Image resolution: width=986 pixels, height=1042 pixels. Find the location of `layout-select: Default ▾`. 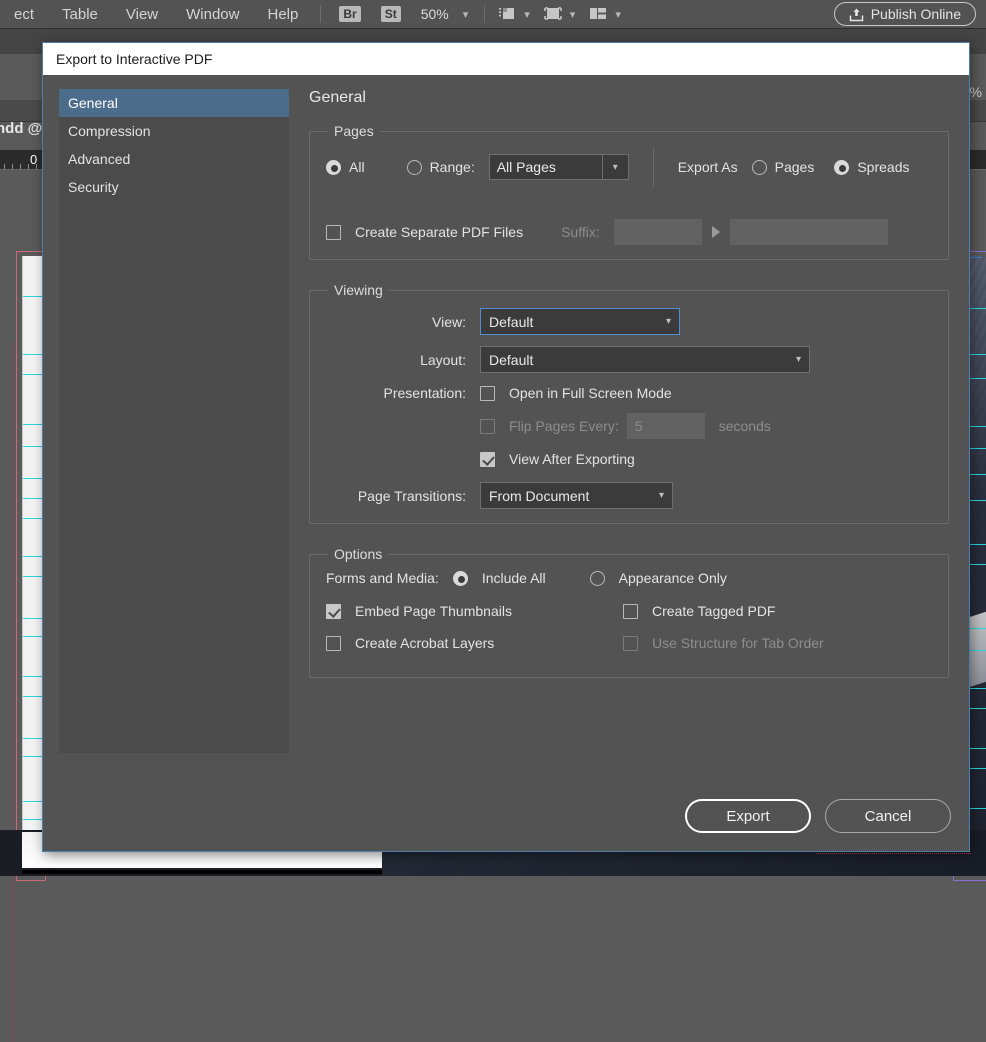

layout-select: Default ▾ is located at coordinates (645, 359).